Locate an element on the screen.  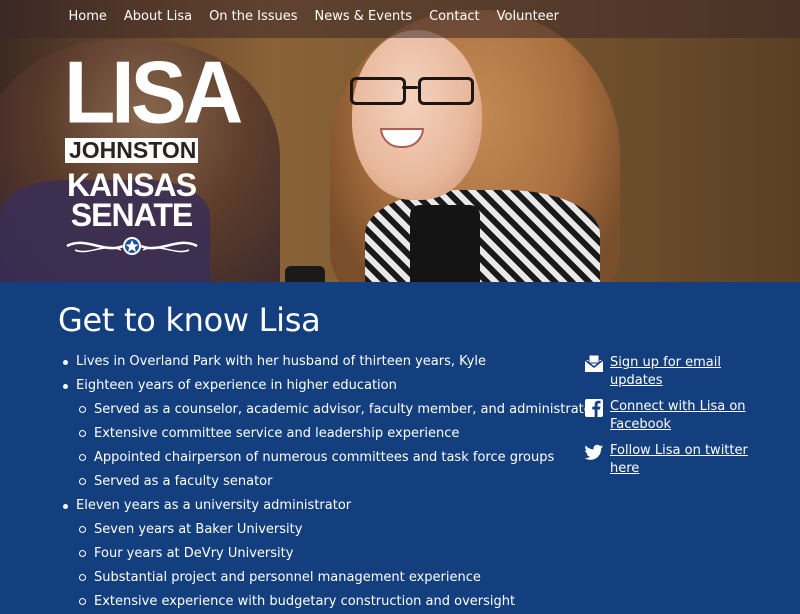
page-heading: Get to know Lisa is located at coordinates (189, 320).